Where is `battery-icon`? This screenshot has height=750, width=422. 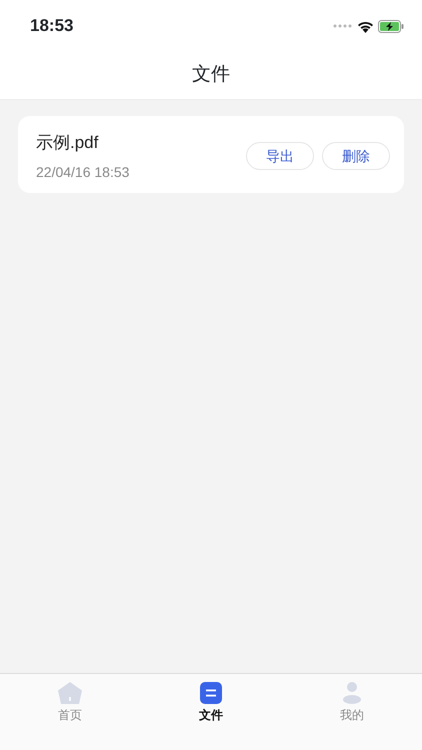
battery-icon is located at coordinates (391, 26).